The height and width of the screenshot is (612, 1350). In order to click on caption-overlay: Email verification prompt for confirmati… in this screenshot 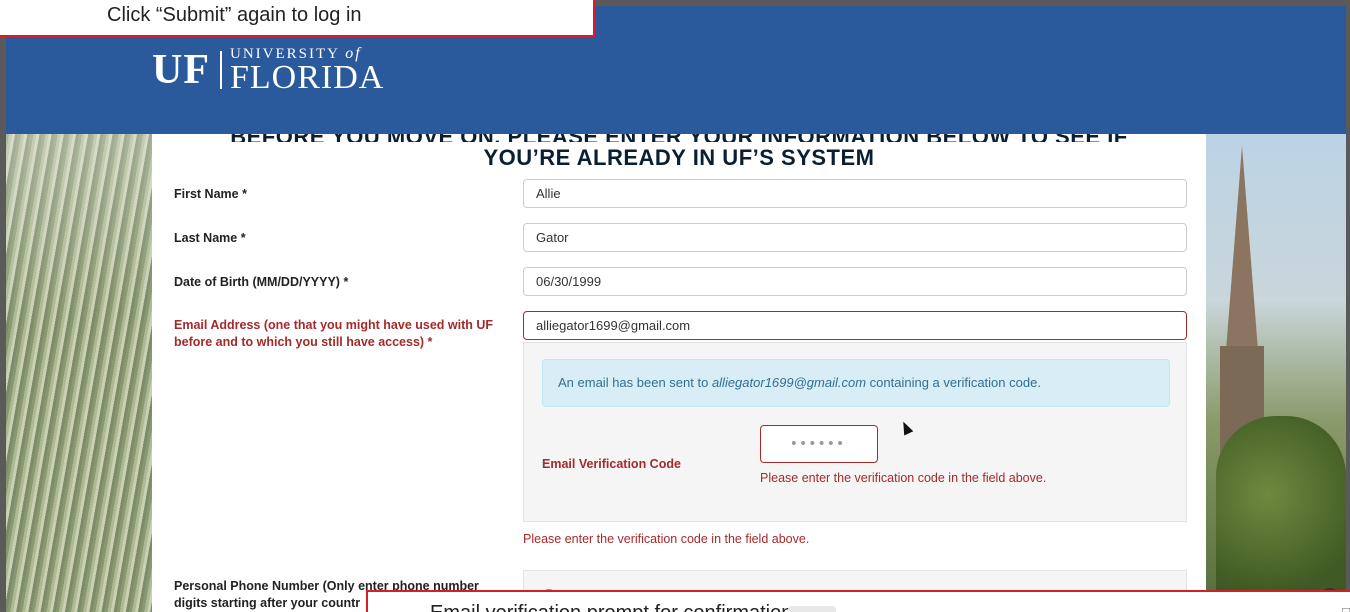, I will do `click(858, 601)`.